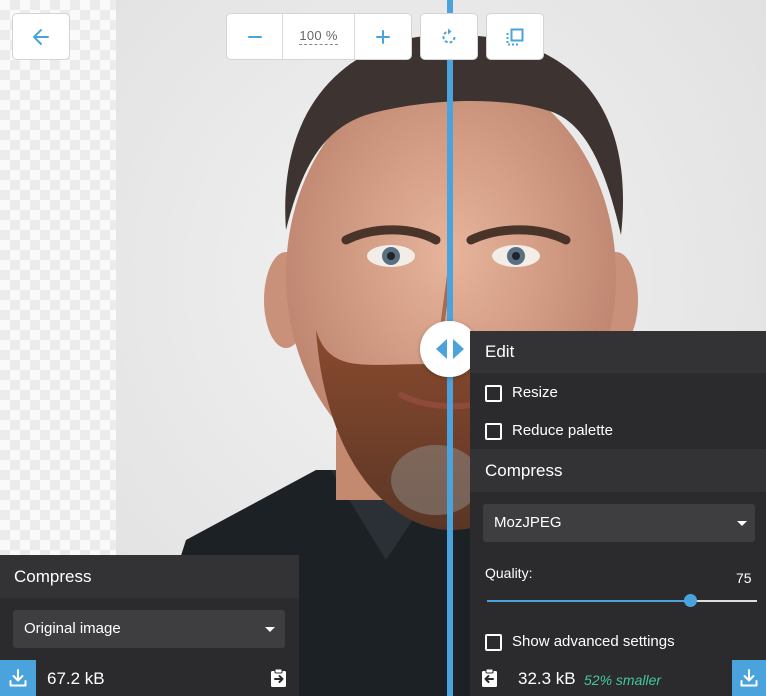 The width and height of the screenshot is (766, 696). Describe the element at coordinates (149, 678) in the screenshot. I see `left-results-bar: 67.2 kB` at that location.